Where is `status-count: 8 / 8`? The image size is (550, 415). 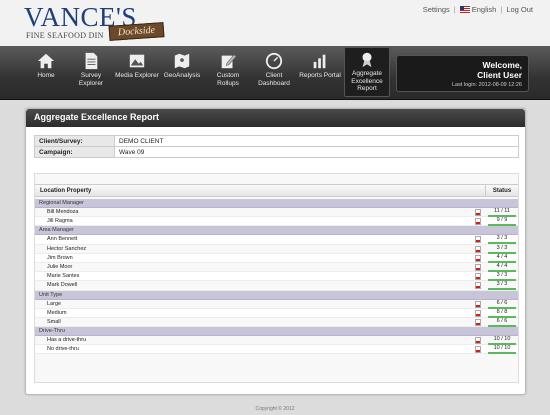
status-count: 8 / 8 is located at coordinates (502, 311).